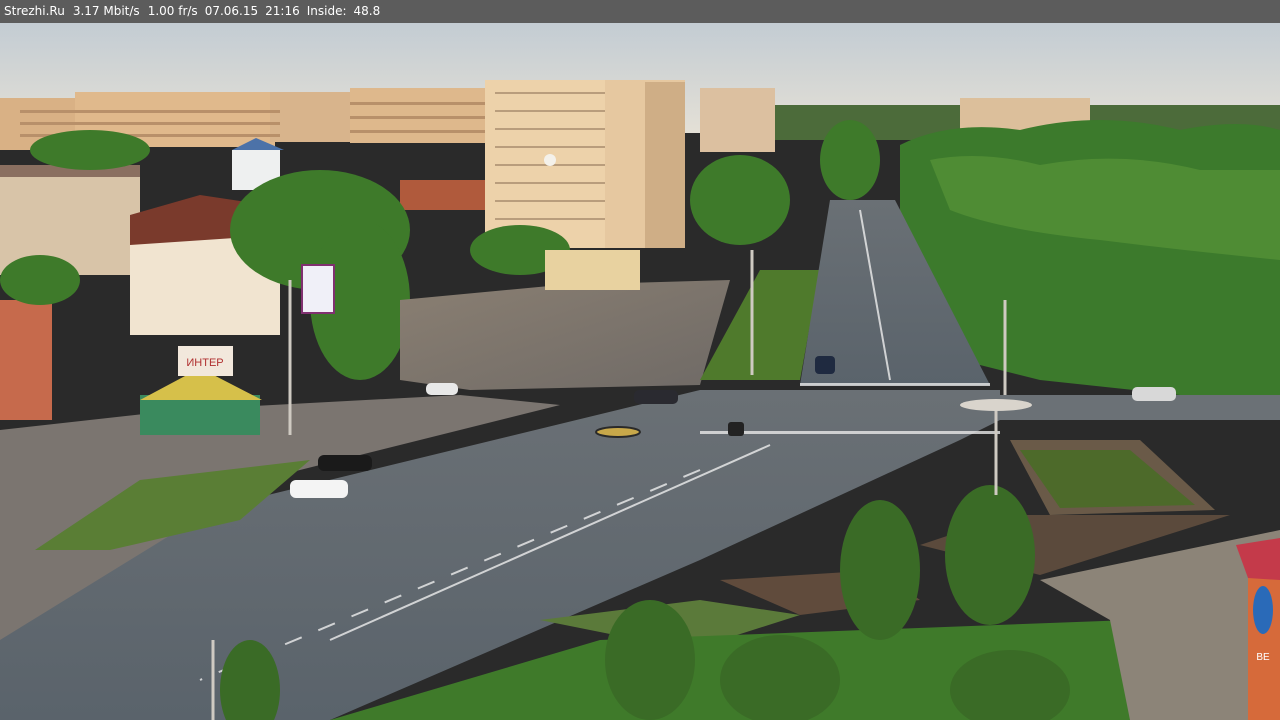  Describe the element at coordinates (172, 11) in the screenshot. I see `osd-framerate: 1.00 fr/s` at that location.